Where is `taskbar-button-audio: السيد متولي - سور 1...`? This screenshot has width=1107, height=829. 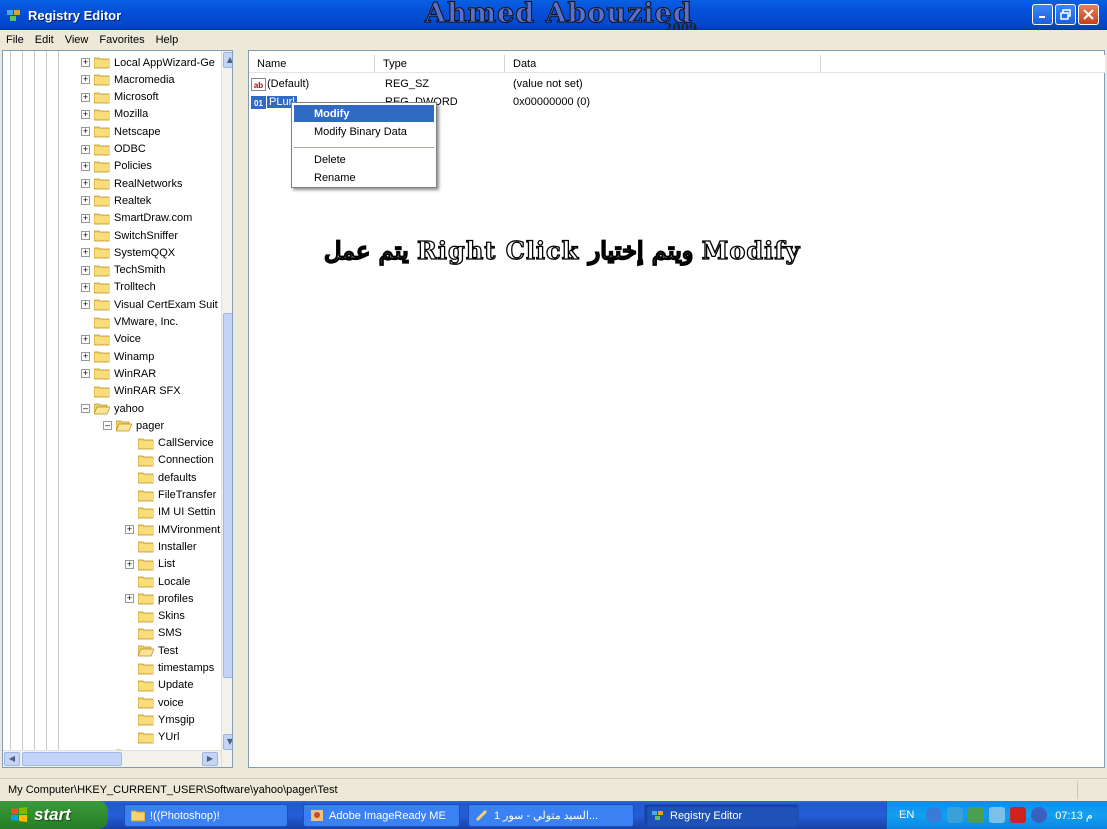
taskbar-button-audio: السيد متولي - سور 1... is located at coordinates (551, 815).